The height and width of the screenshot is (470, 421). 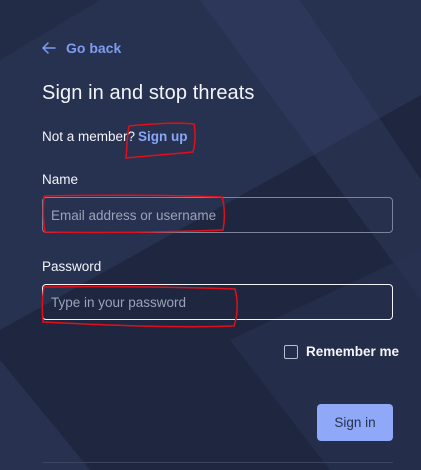 I want to click on password-input, so click(x=217, y=302).